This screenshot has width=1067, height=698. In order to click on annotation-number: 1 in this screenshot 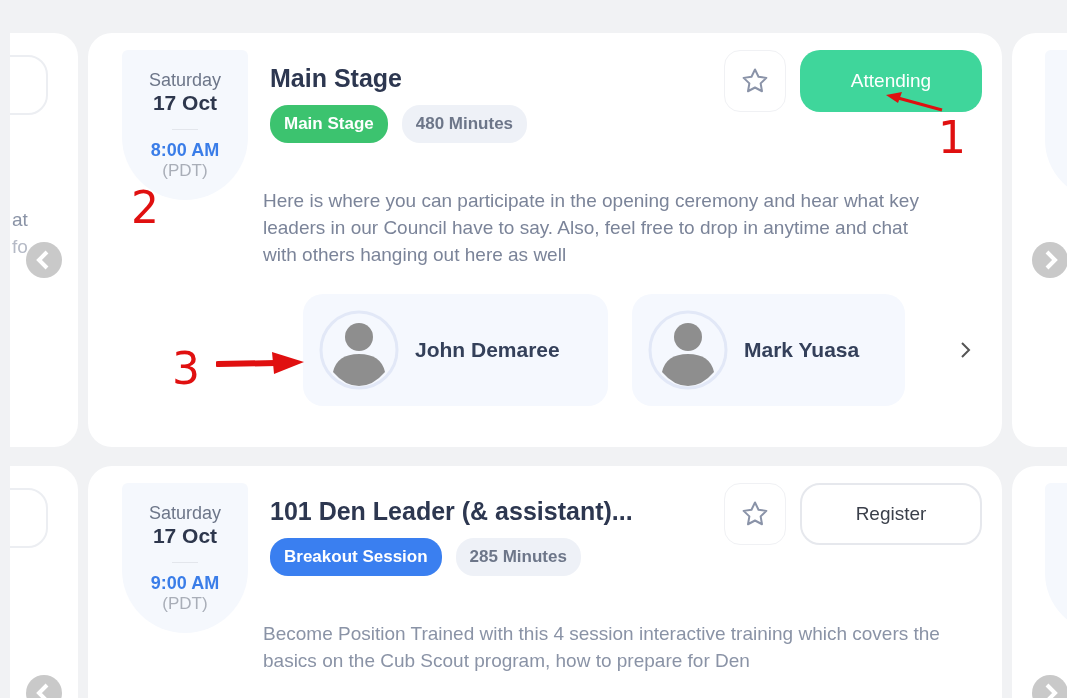, I will do `click(952, 138)`.